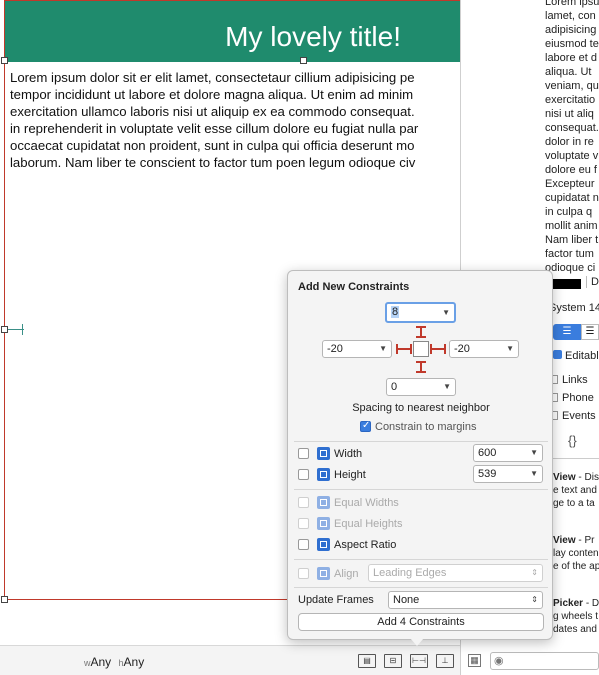 This screenshot has width=599, height=675. Describe the element at coordinates (354, 287) in the screenshot. I see `popover-title: Add New Constraints` at that location.